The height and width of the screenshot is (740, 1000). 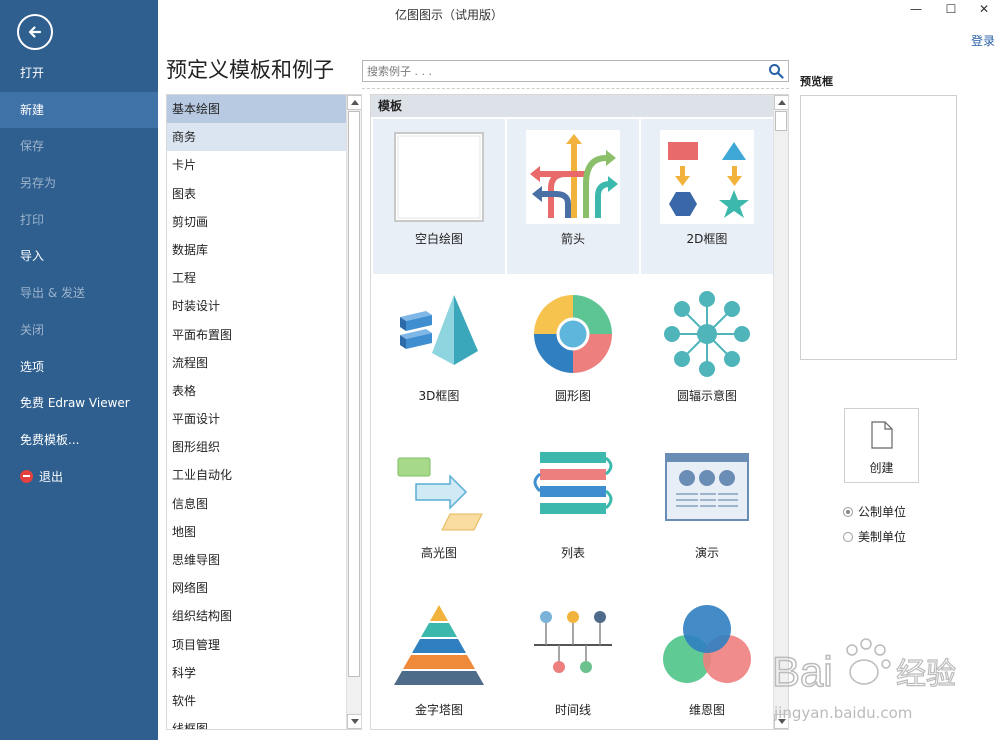 I want to click on menu-item-close: 关闭, so click(x=79, y=330).